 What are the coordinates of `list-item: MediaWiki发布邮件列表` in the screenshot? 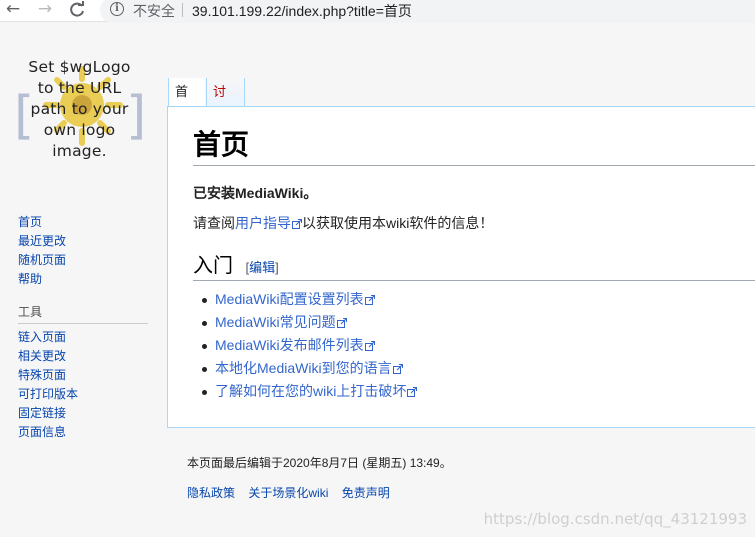 It's located at (307, 345).